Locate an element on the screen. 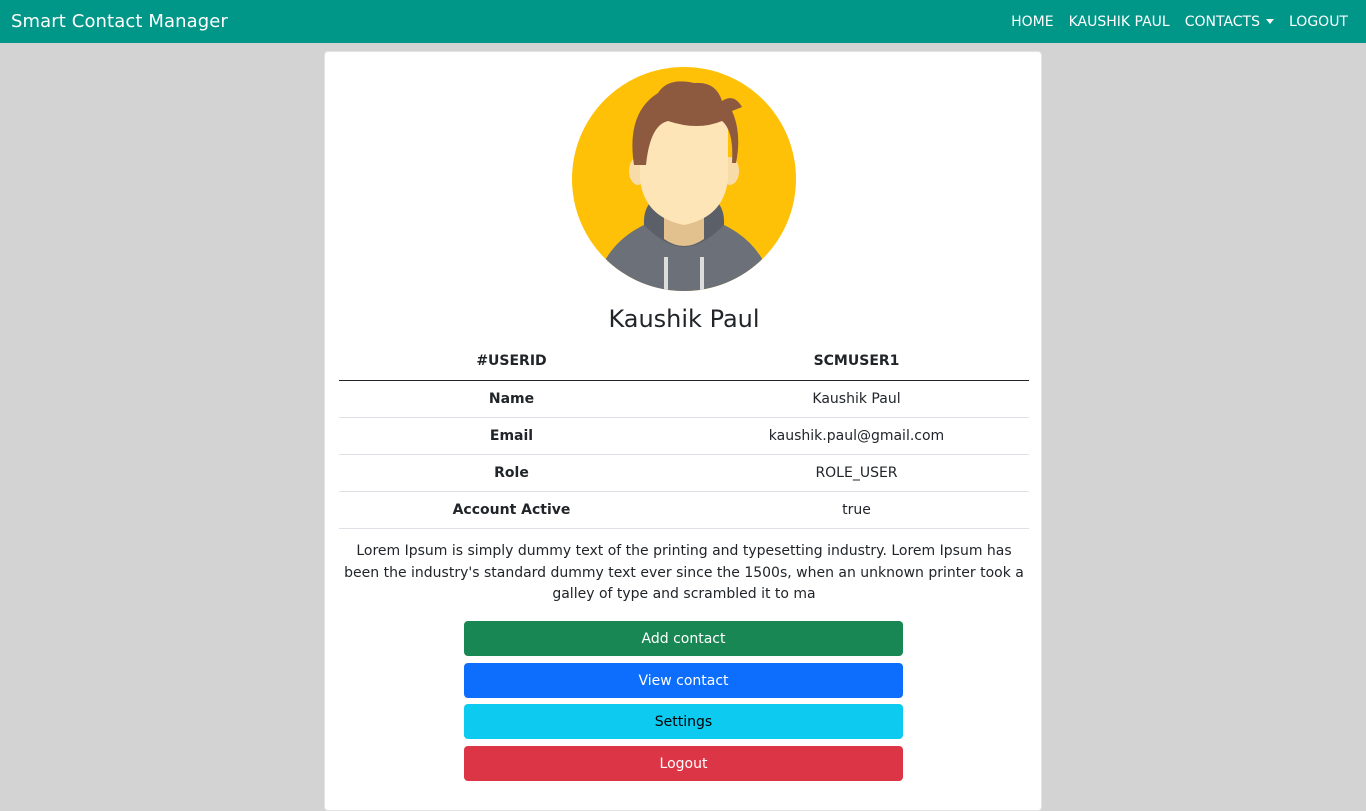  table-row: Role ROLE_USER is located at coordinates (684, 472).